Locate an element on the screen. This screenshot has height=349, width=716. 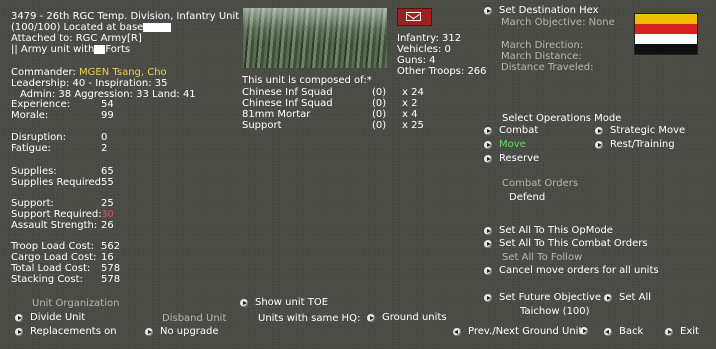
upgrade-toggle: No upgrade is located at coordinates (182, 332).